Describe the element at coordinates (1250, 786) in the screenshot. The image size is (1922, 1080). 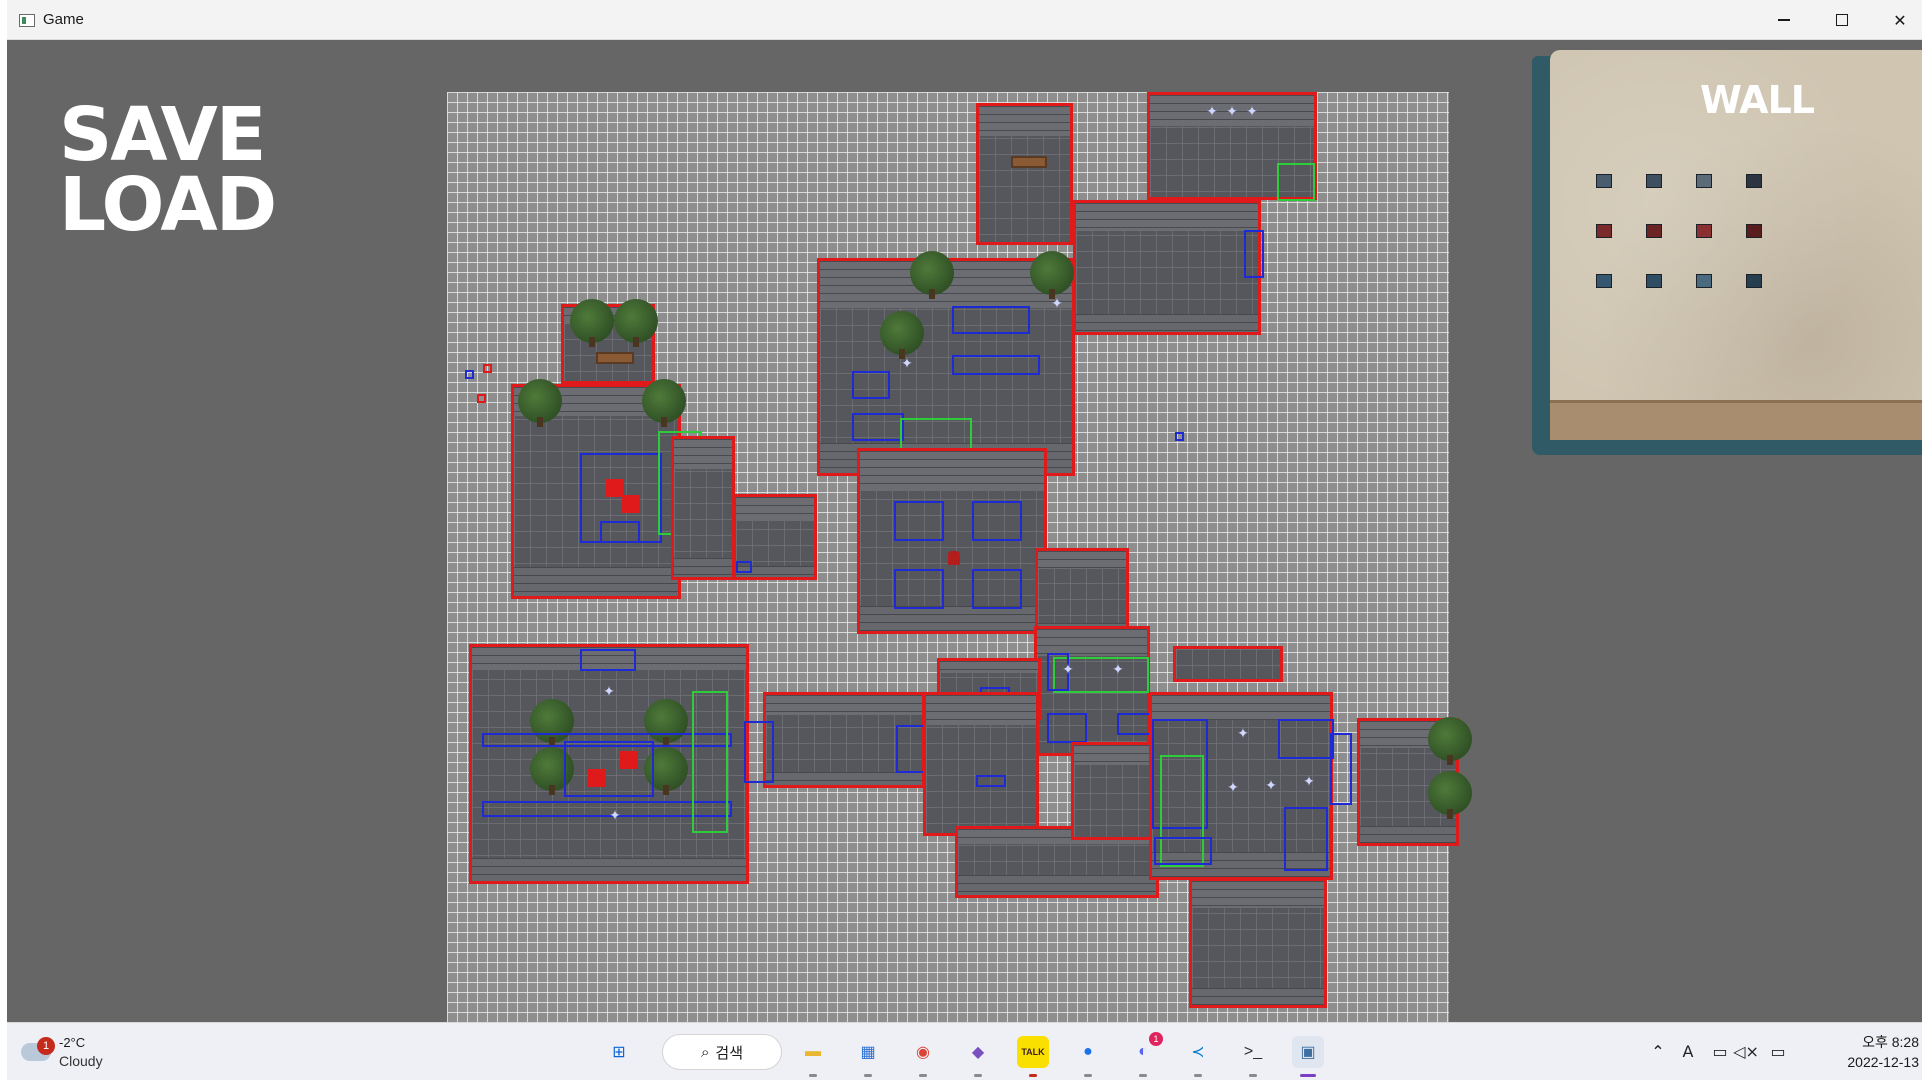
I see `map-room: ✦ ✦ ✦ ✦` at that location.